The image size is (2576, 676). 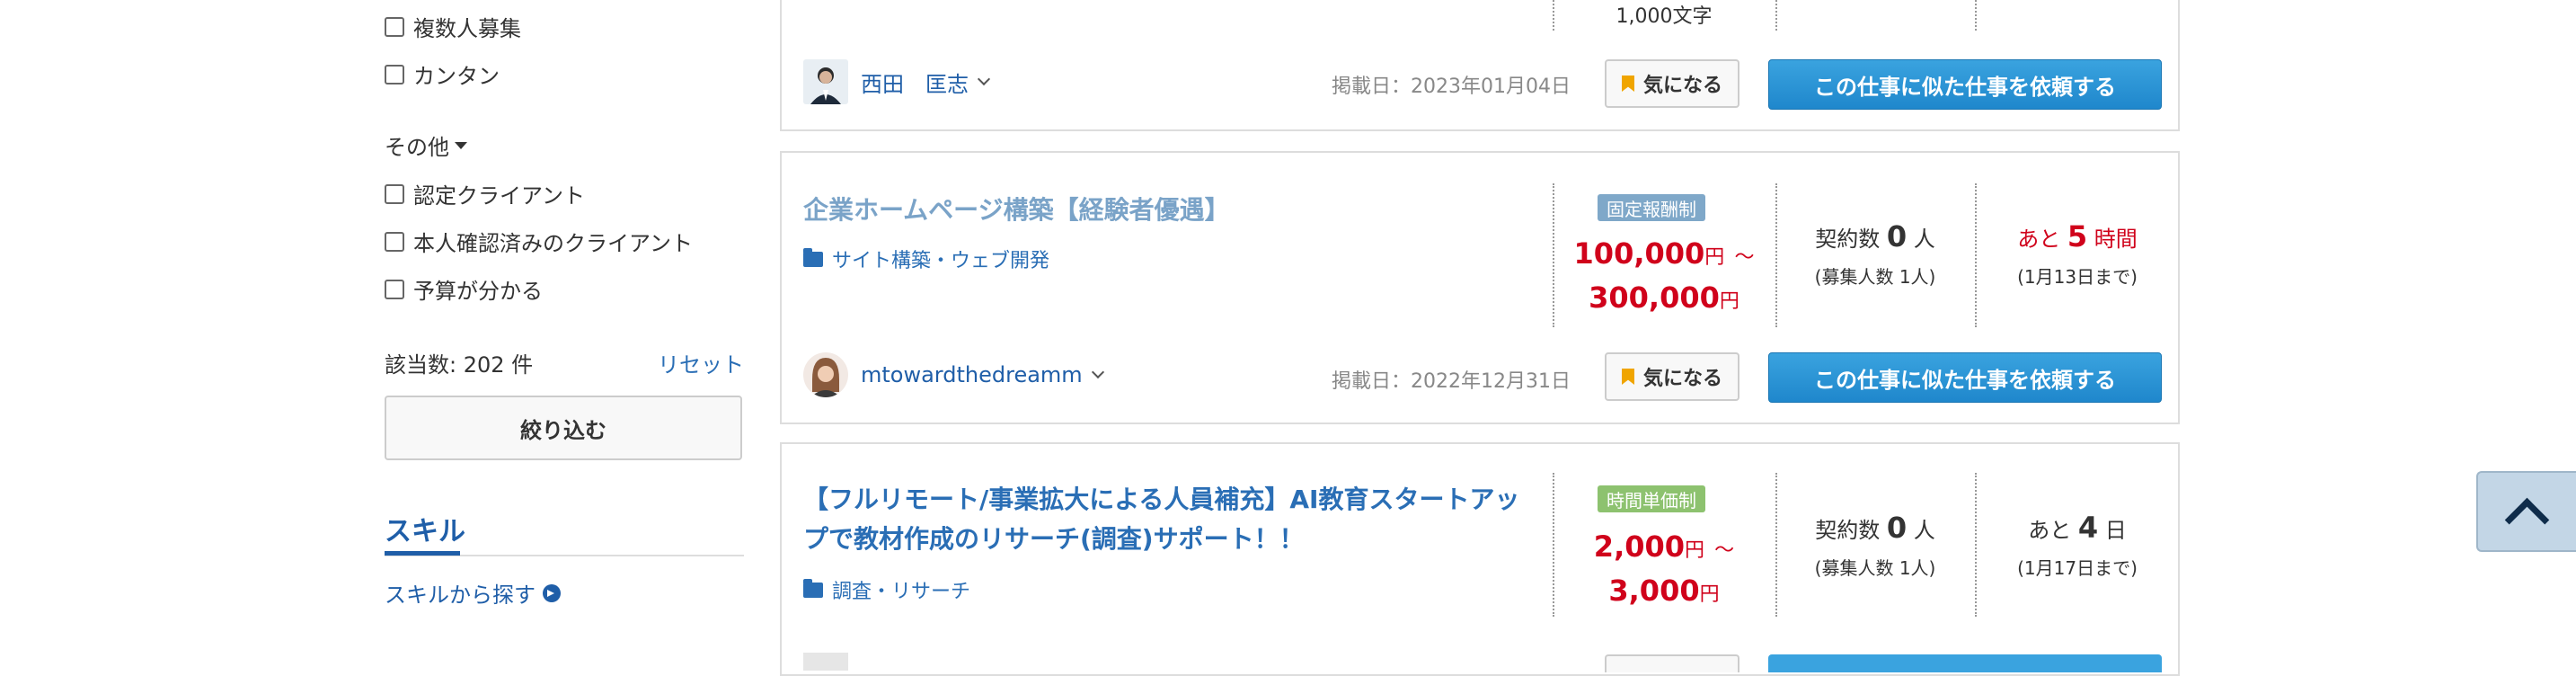 What do you see at coordinates (1654, 591) in the screenshot?
I see `price-to: 3,000` at bounding box center [1654, 591].